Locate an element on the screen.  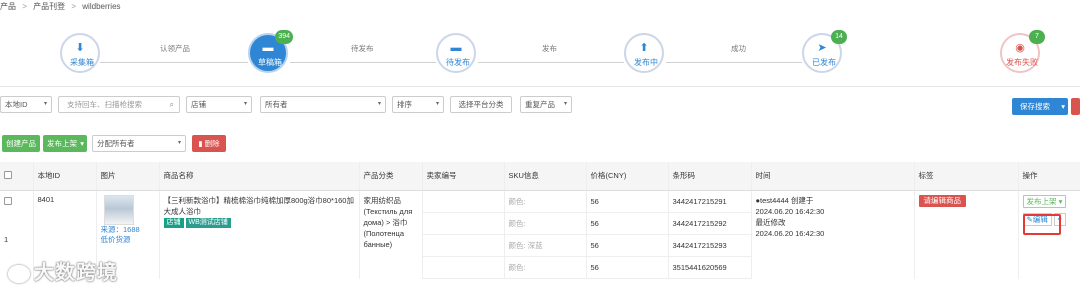
store-select: 店铺 ▾ is located at coordinates (219, 104).